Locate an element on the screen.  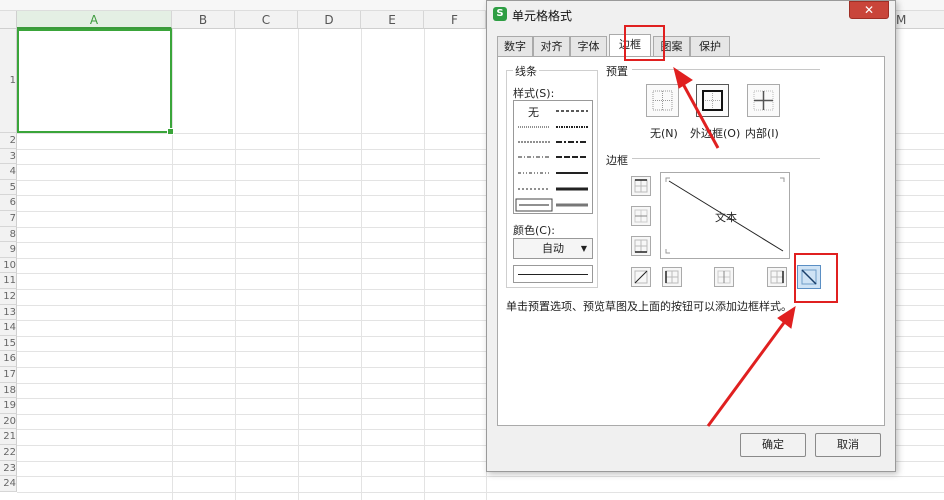
style-label: 样式(S): is located at coordinates (534, 93).